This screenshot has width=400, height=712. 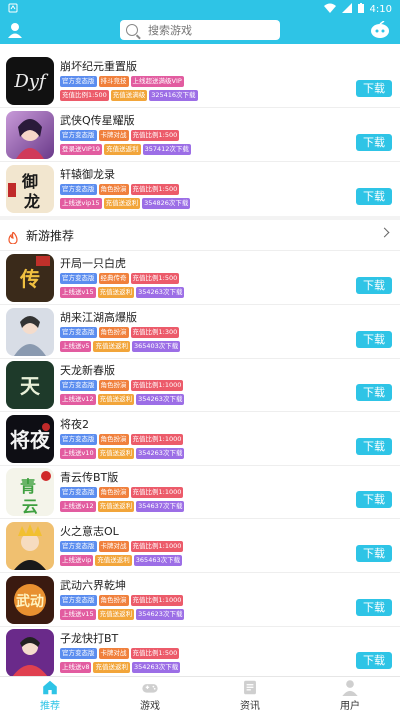 What do you see at coordinates (15, 30) in the screenshot?
I see `profile-icon` at bounding box center [15, 30].